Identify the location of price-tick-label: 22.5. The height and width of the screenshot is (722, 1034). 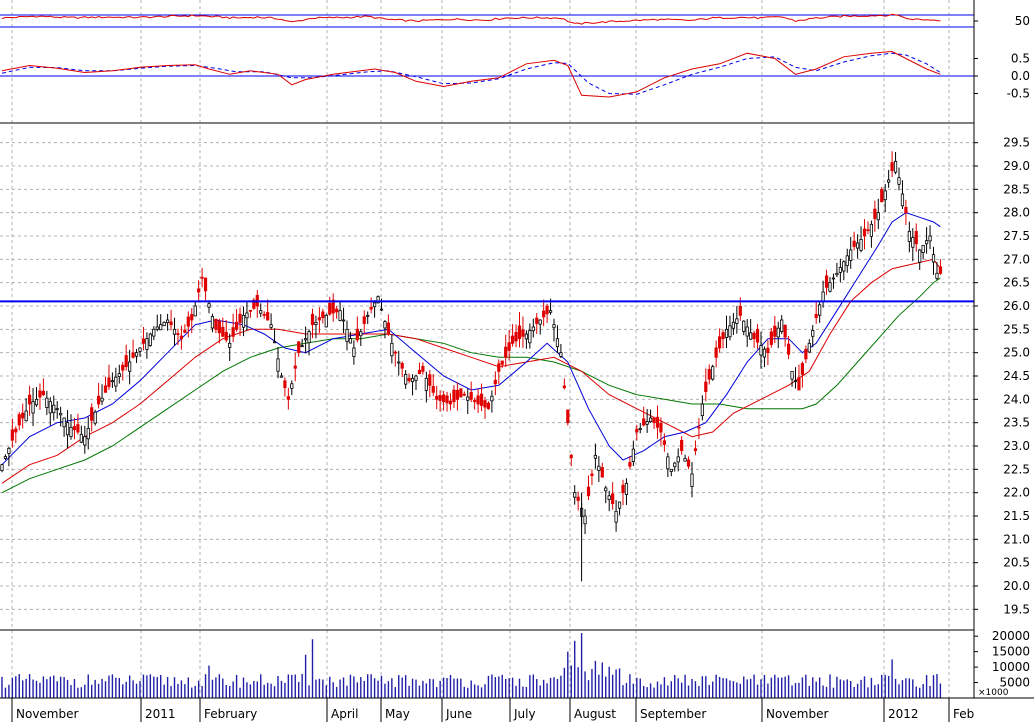
(1016, 469).